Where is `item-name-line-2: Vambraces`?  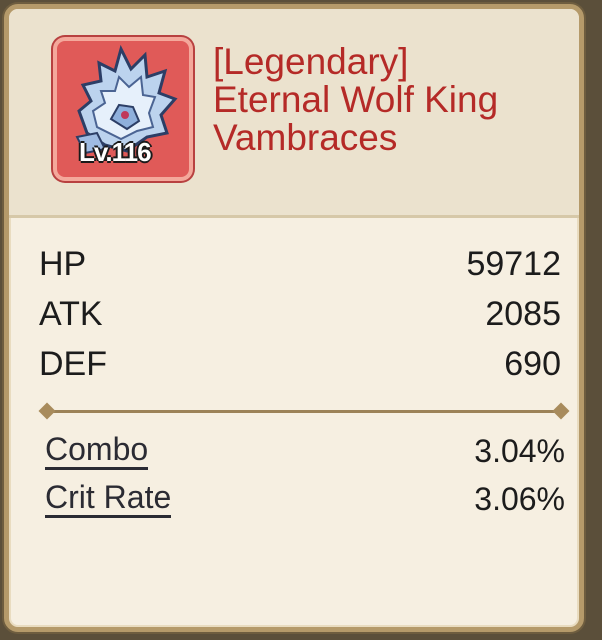
item-name-line-2: Vambraces is located at coordinates (305, 137).